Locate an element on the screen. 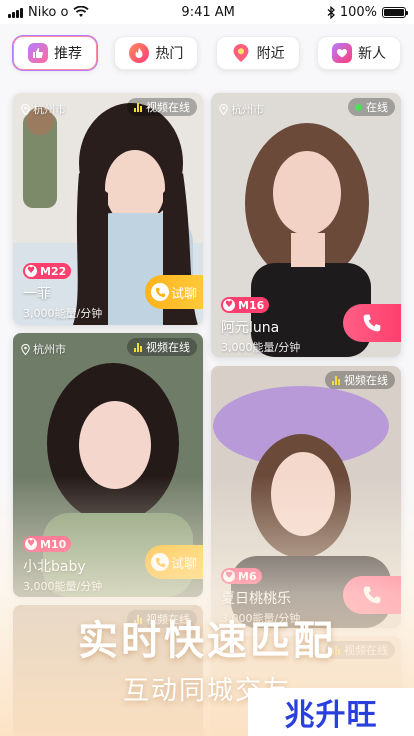 The height and width of the screenshot is (736, 414). level-text: M10 is located at coordinates (53, 544).